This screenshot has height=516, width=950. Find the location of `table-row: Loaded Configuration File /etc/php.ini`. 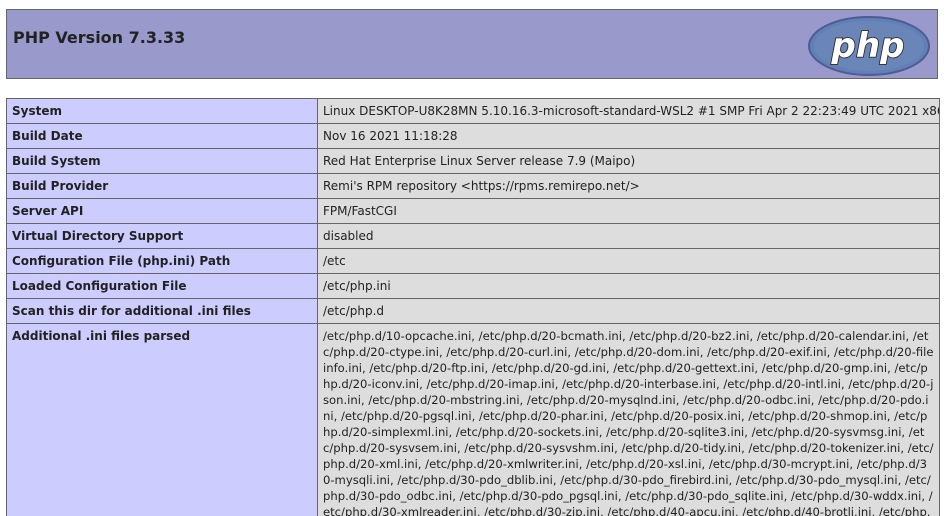

table-row: Loaded Configuration File /etc/php.ini is located at coordinates (473, 286).